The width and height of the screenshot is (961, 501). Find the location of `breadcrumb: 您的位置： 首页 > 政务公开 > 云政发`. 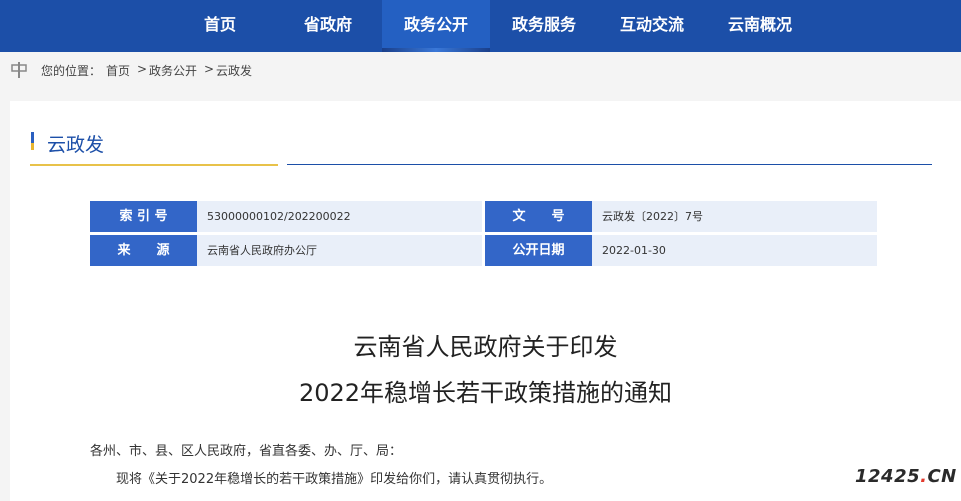

breadcrumb: 您的位置： 首页 > 政务公开 > 云政发 is located at coordinates (480, 70).